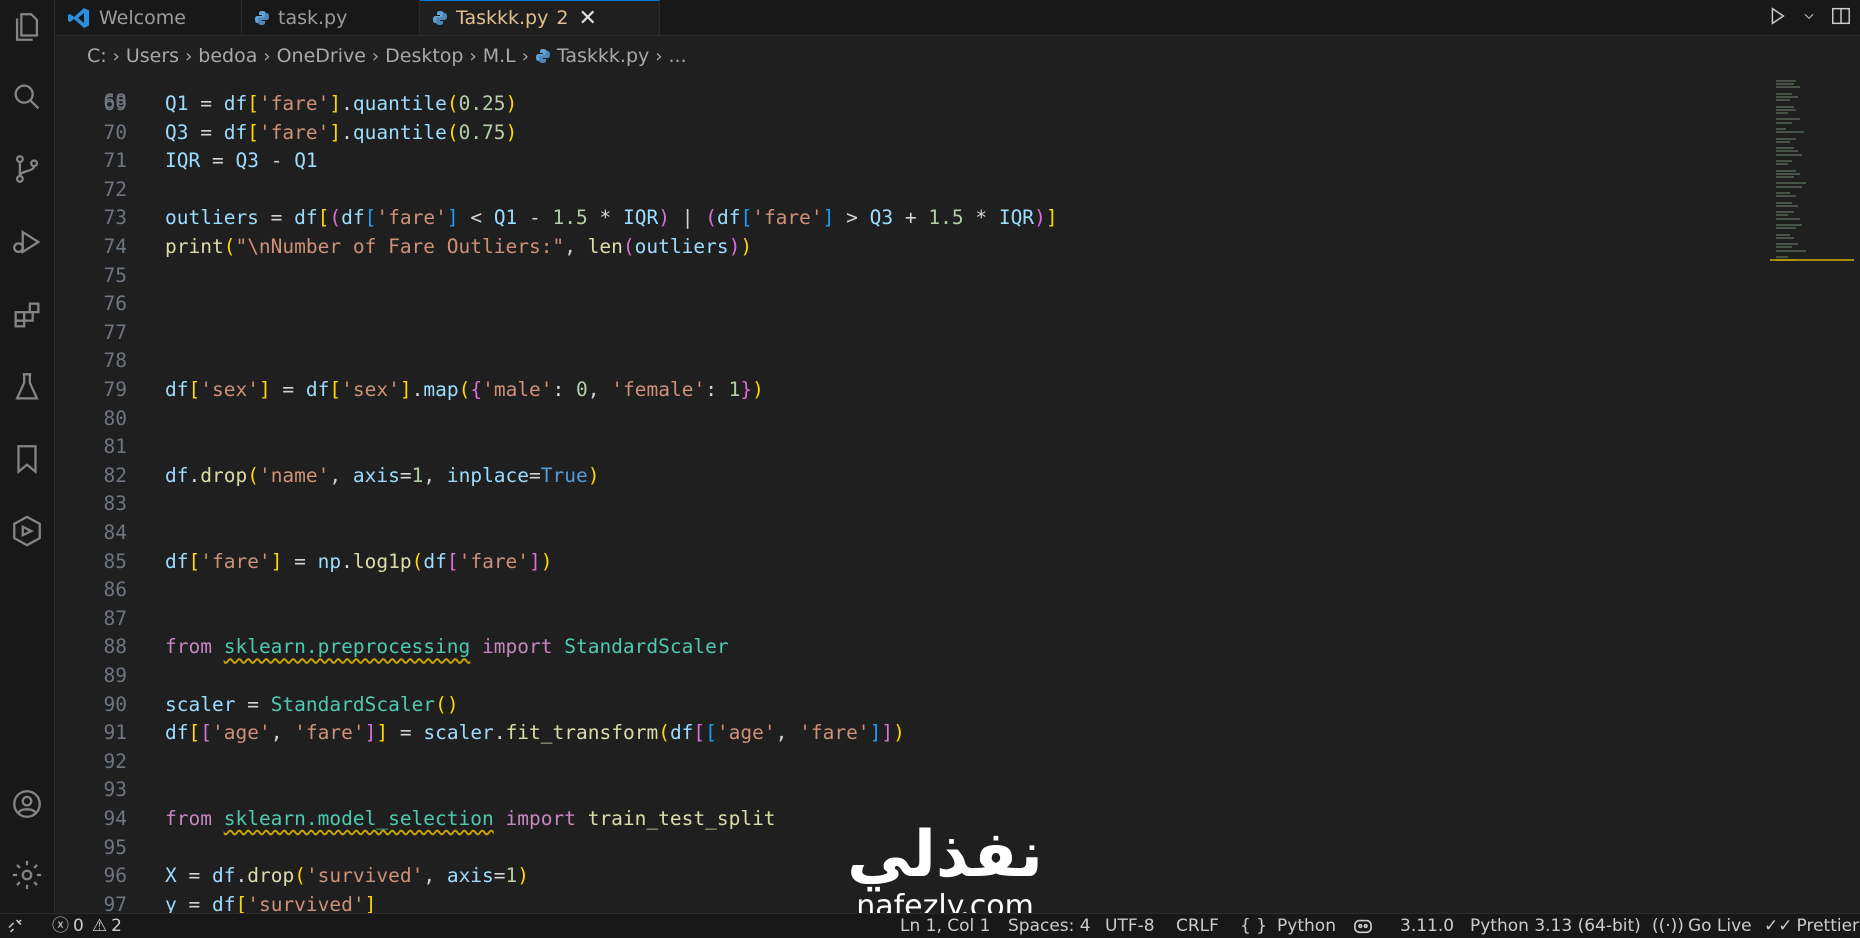 This screenshot has width=1860, height=938. What do you see at coordinates (115, 675) in the screenshot?
I see `line-number: 89` at bounding box center [115, 675].